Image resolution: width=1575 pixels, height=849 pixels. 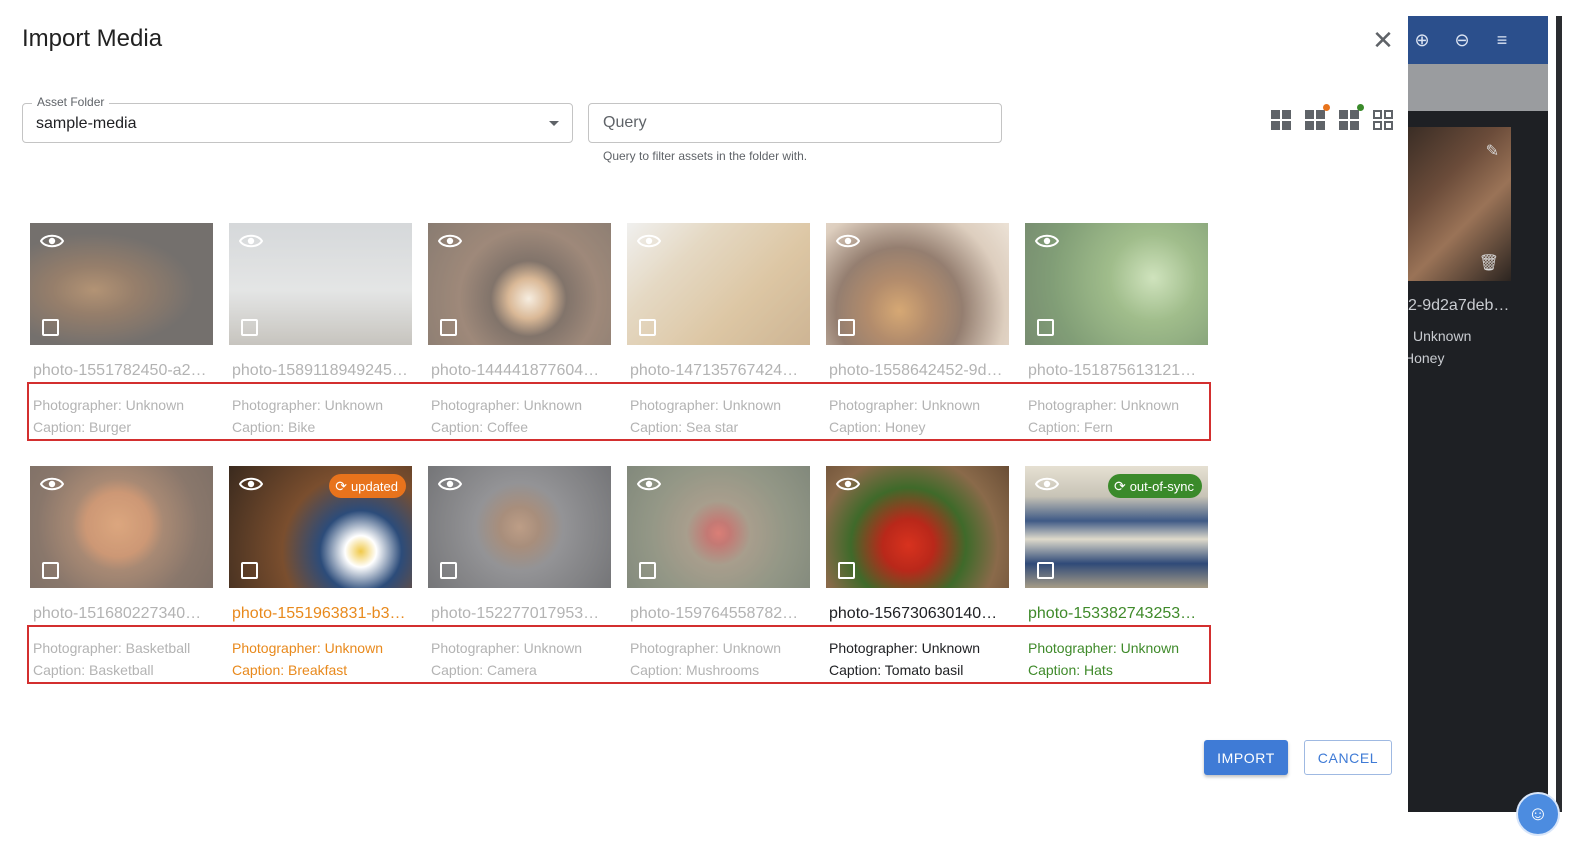 I want to click on view-grid-green-dot-icon, so click(x=1351, y=118).